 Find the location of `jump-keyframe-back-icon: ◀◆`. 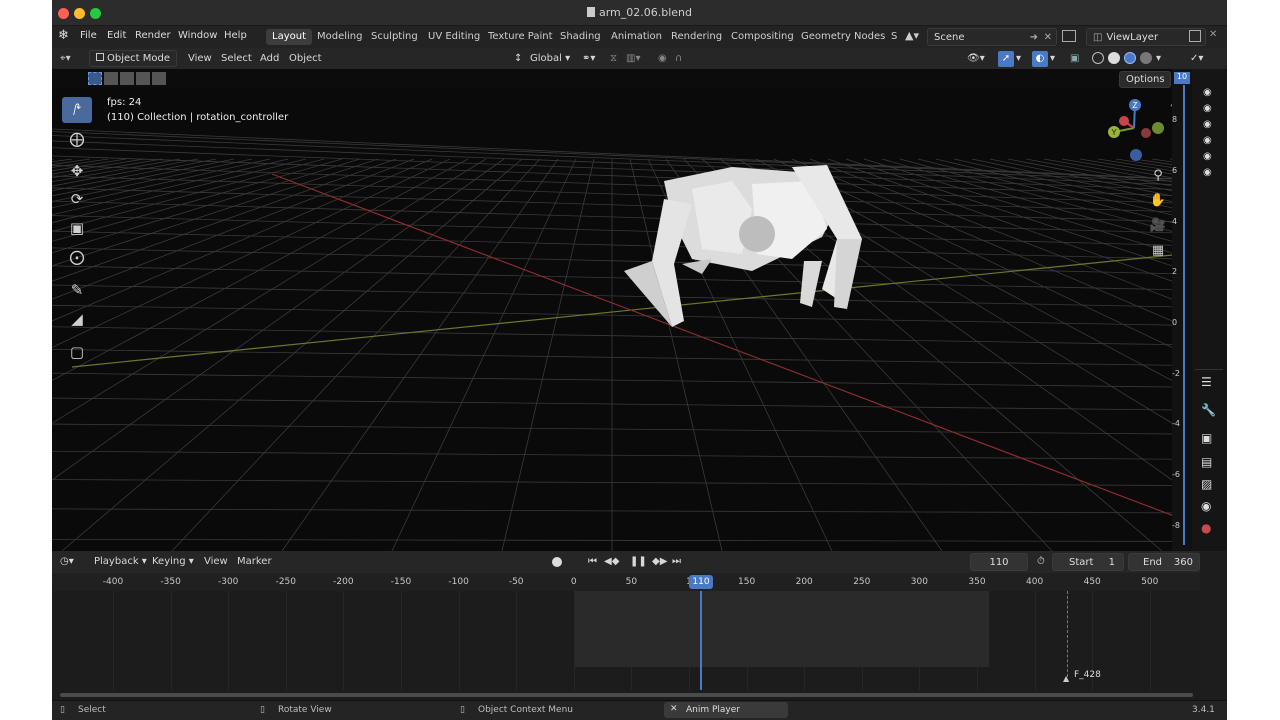

jump-keyframe-back-icon: ◀◆ is located at coordinates (611, 562).